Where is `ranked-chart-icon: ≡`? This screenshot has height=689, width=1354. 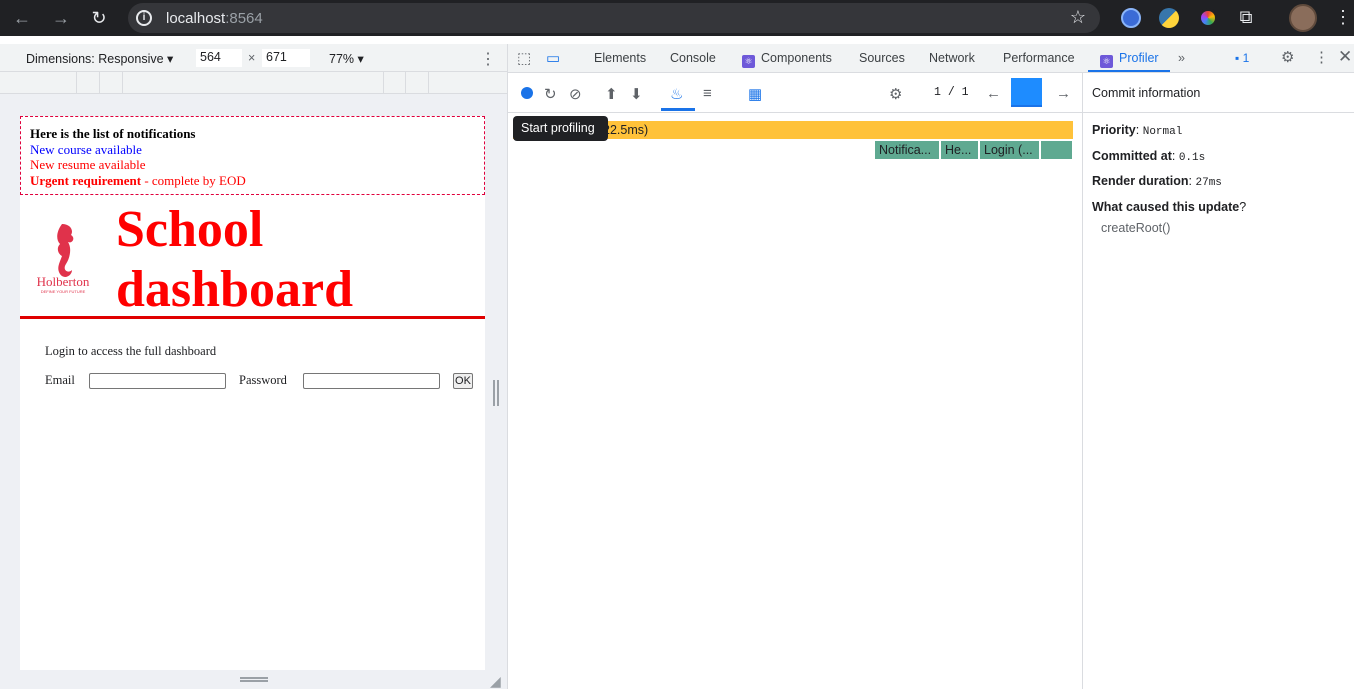
ranked-chart-icon: ≡ is located at coordinates (707, 93).